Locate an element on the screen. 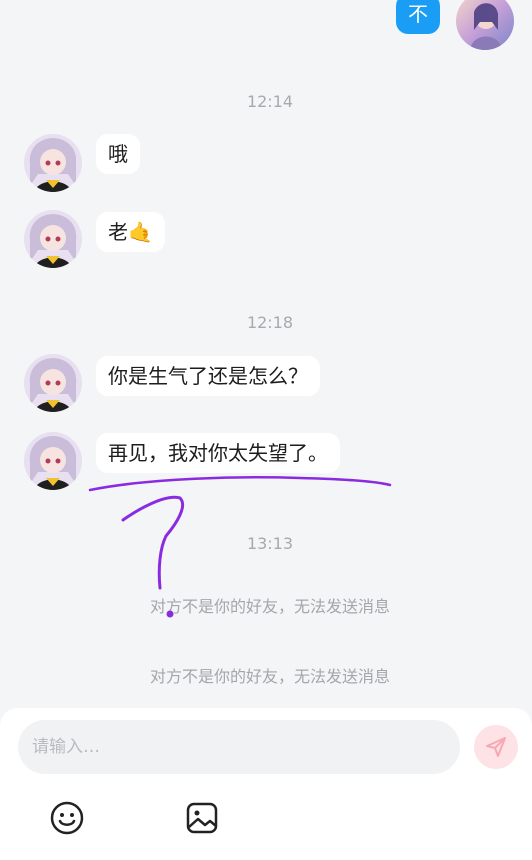  message-text: 老 is located at coordinates (118, 232).